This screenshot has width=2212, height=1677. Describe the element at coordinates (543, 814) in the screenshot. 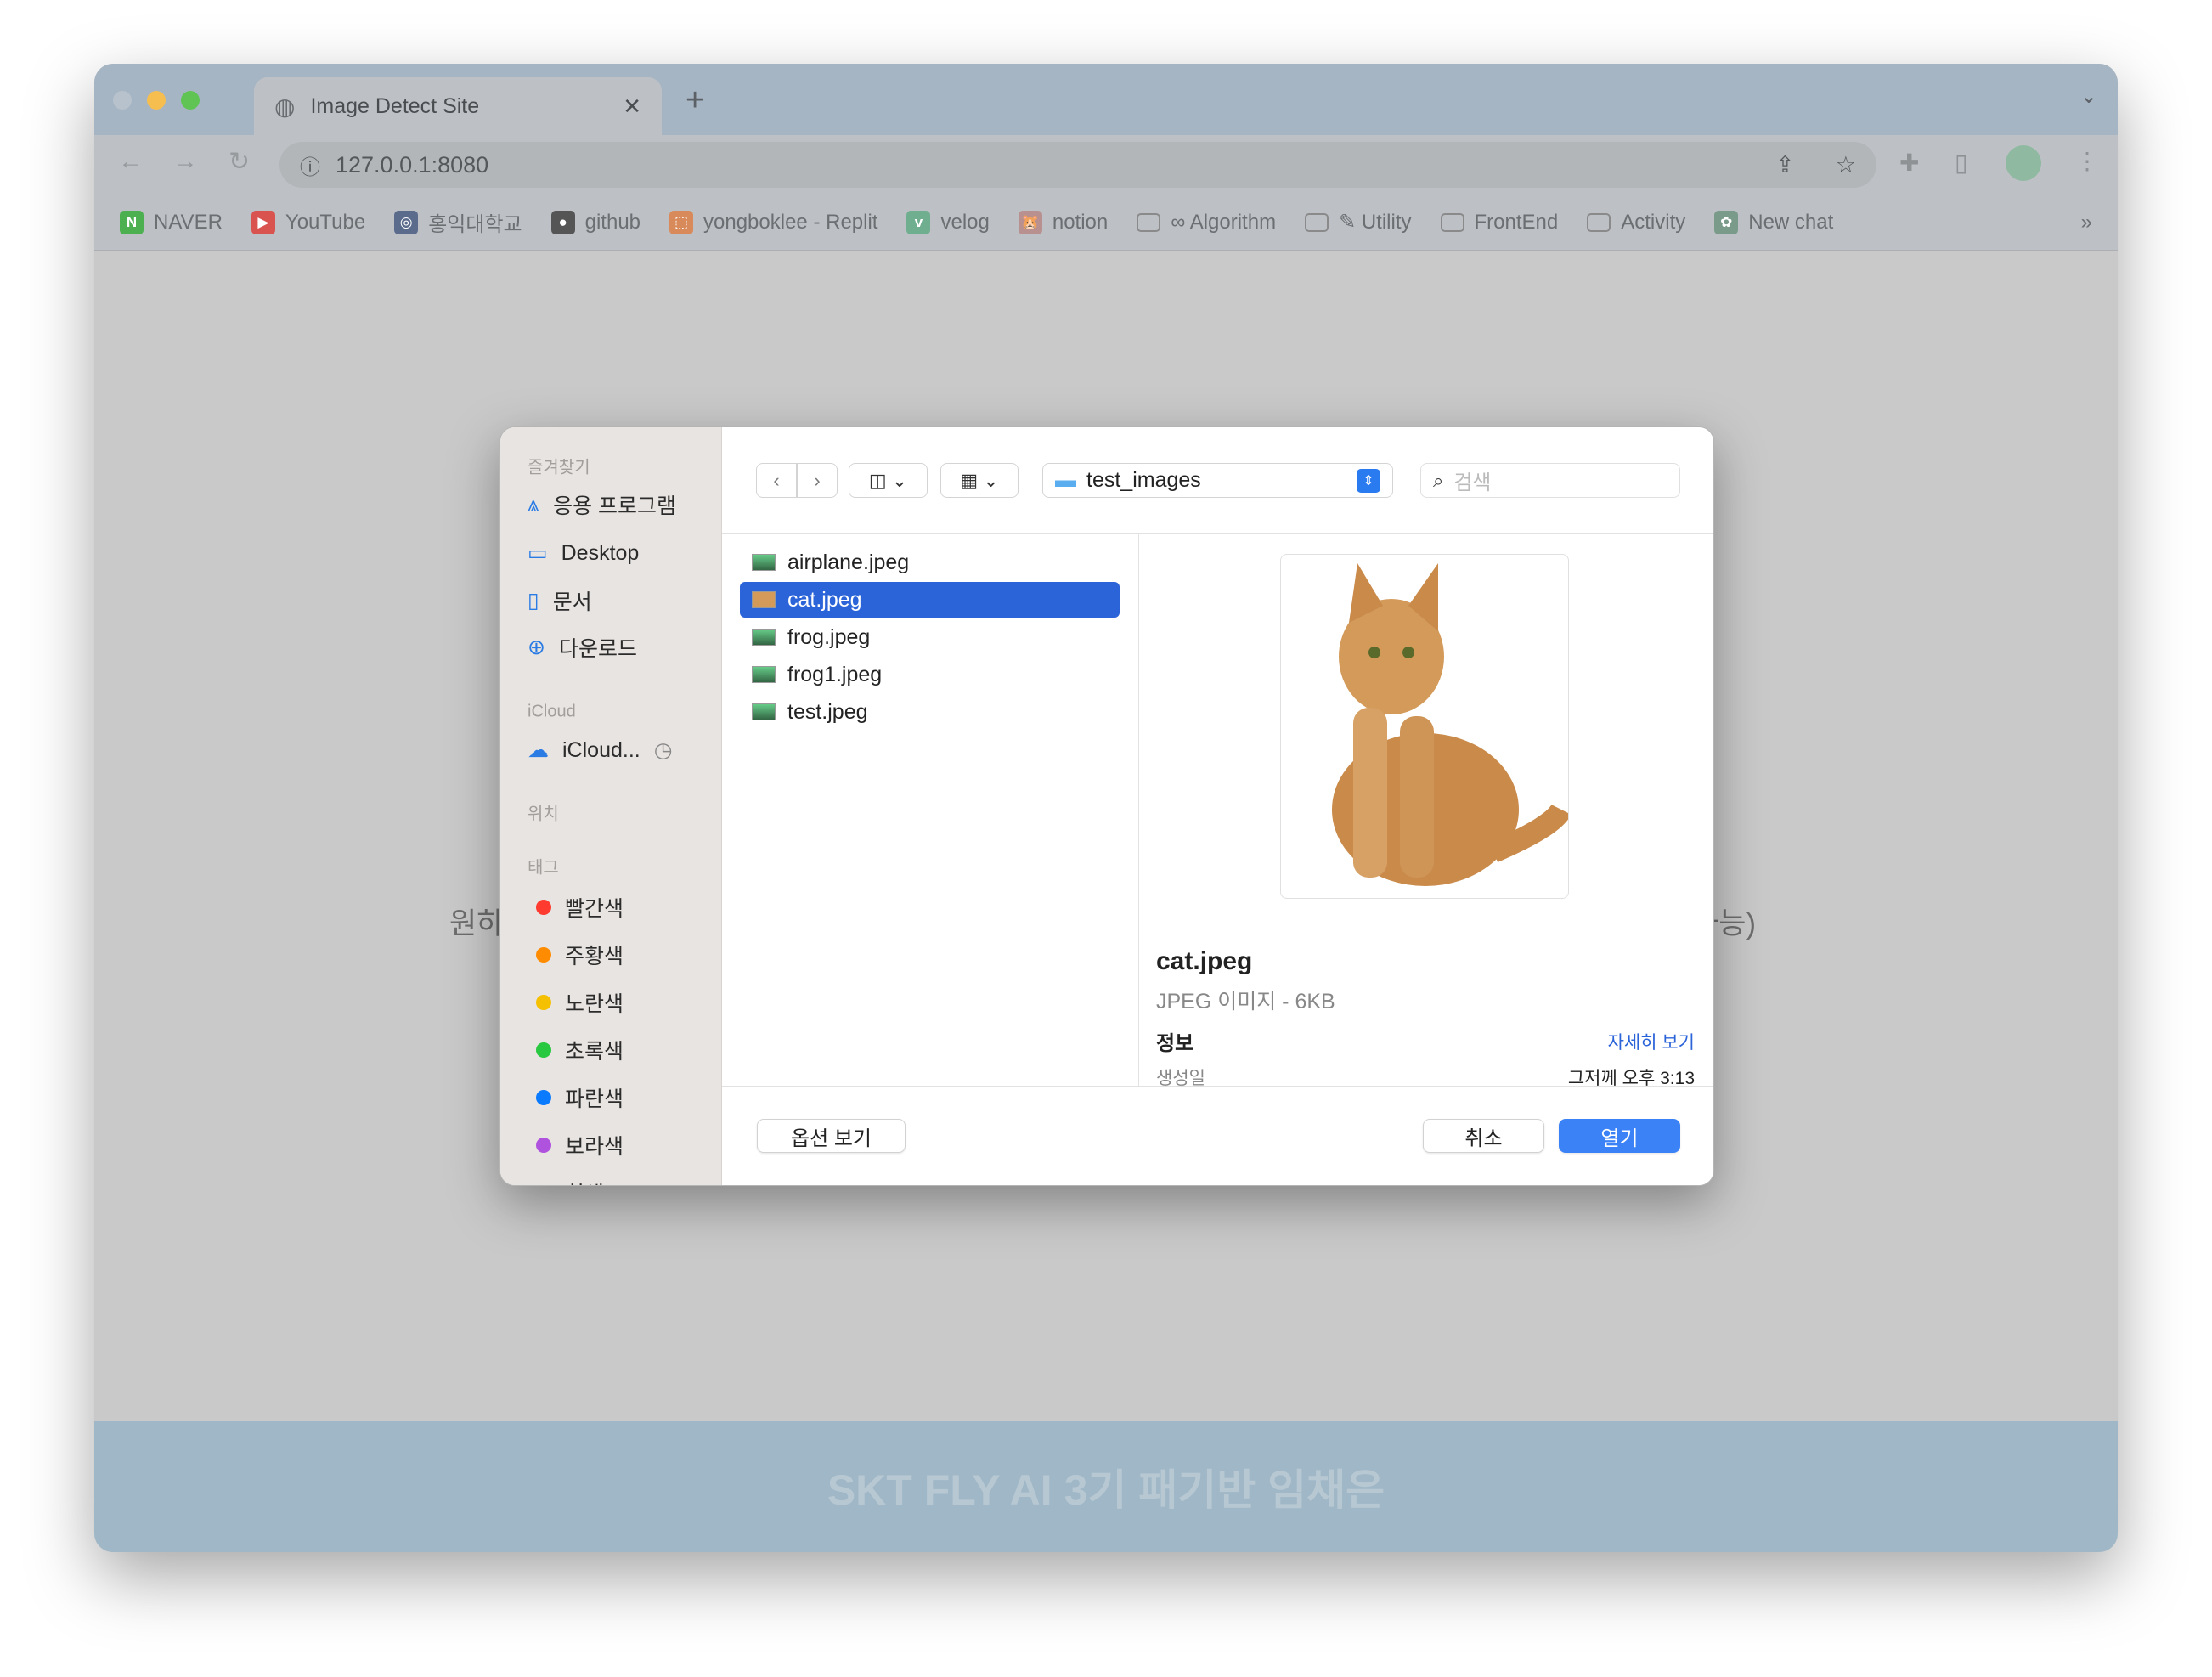

I see `locations-header: 위치` at that location.